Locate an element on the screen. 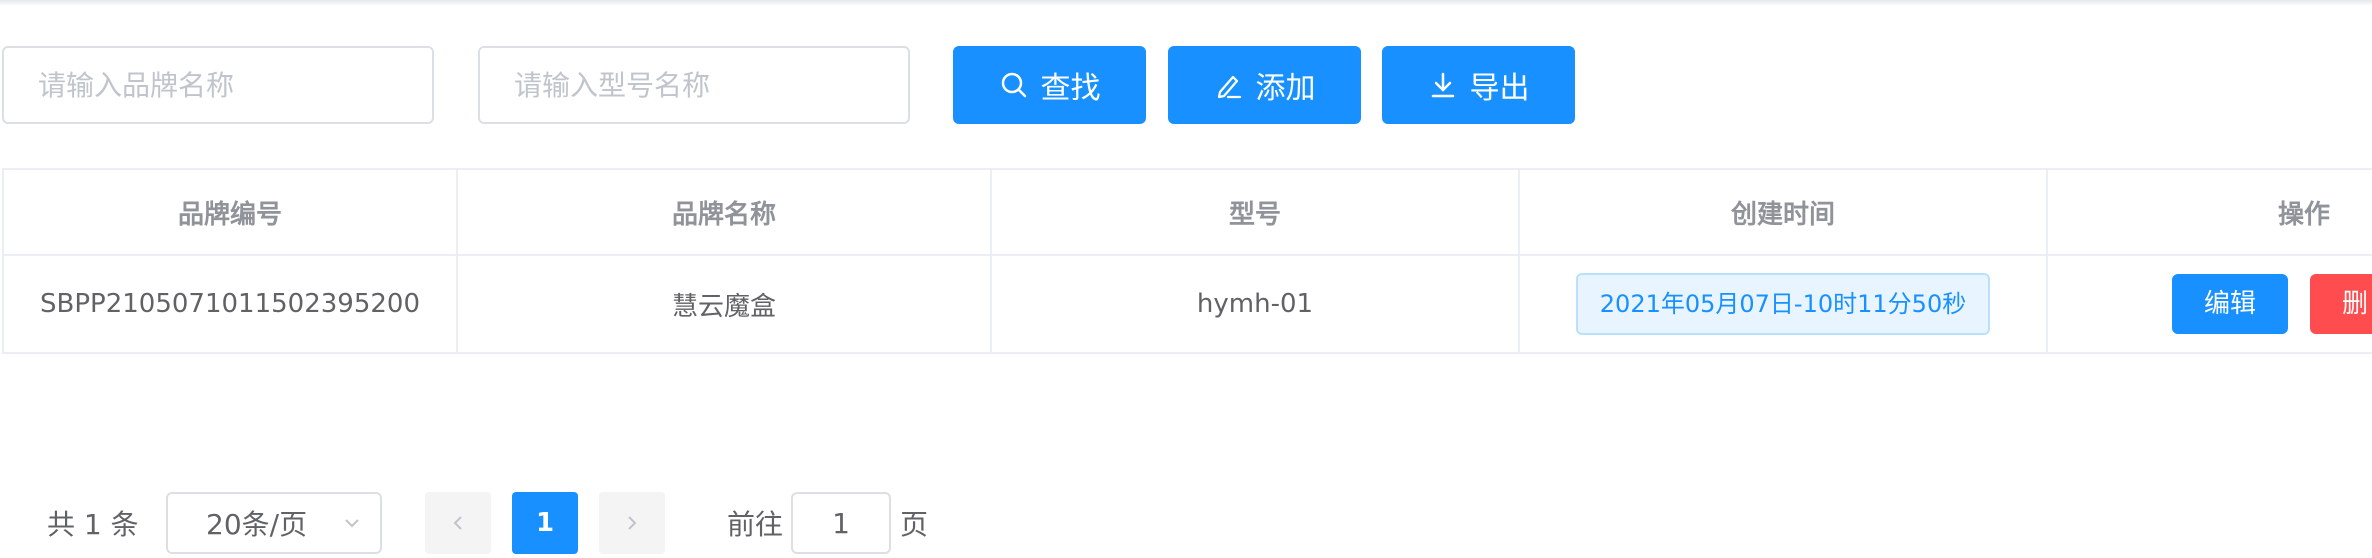 The width and height of the screenshot is (2372, 558). model-name-input is located at coordinates (694, 85).